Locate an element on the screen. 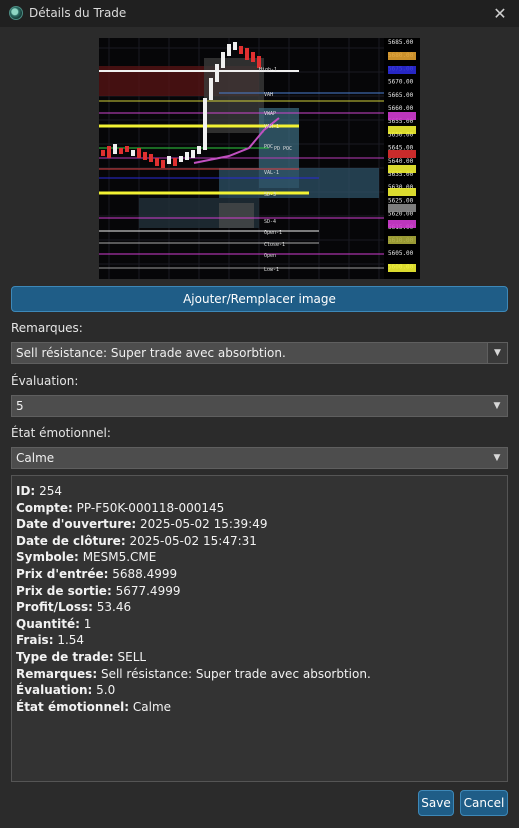 Image resolution: width=519 pixels, height=828 pixels. price-tick-label: 5640.00 is located at coordinates (401, 161).